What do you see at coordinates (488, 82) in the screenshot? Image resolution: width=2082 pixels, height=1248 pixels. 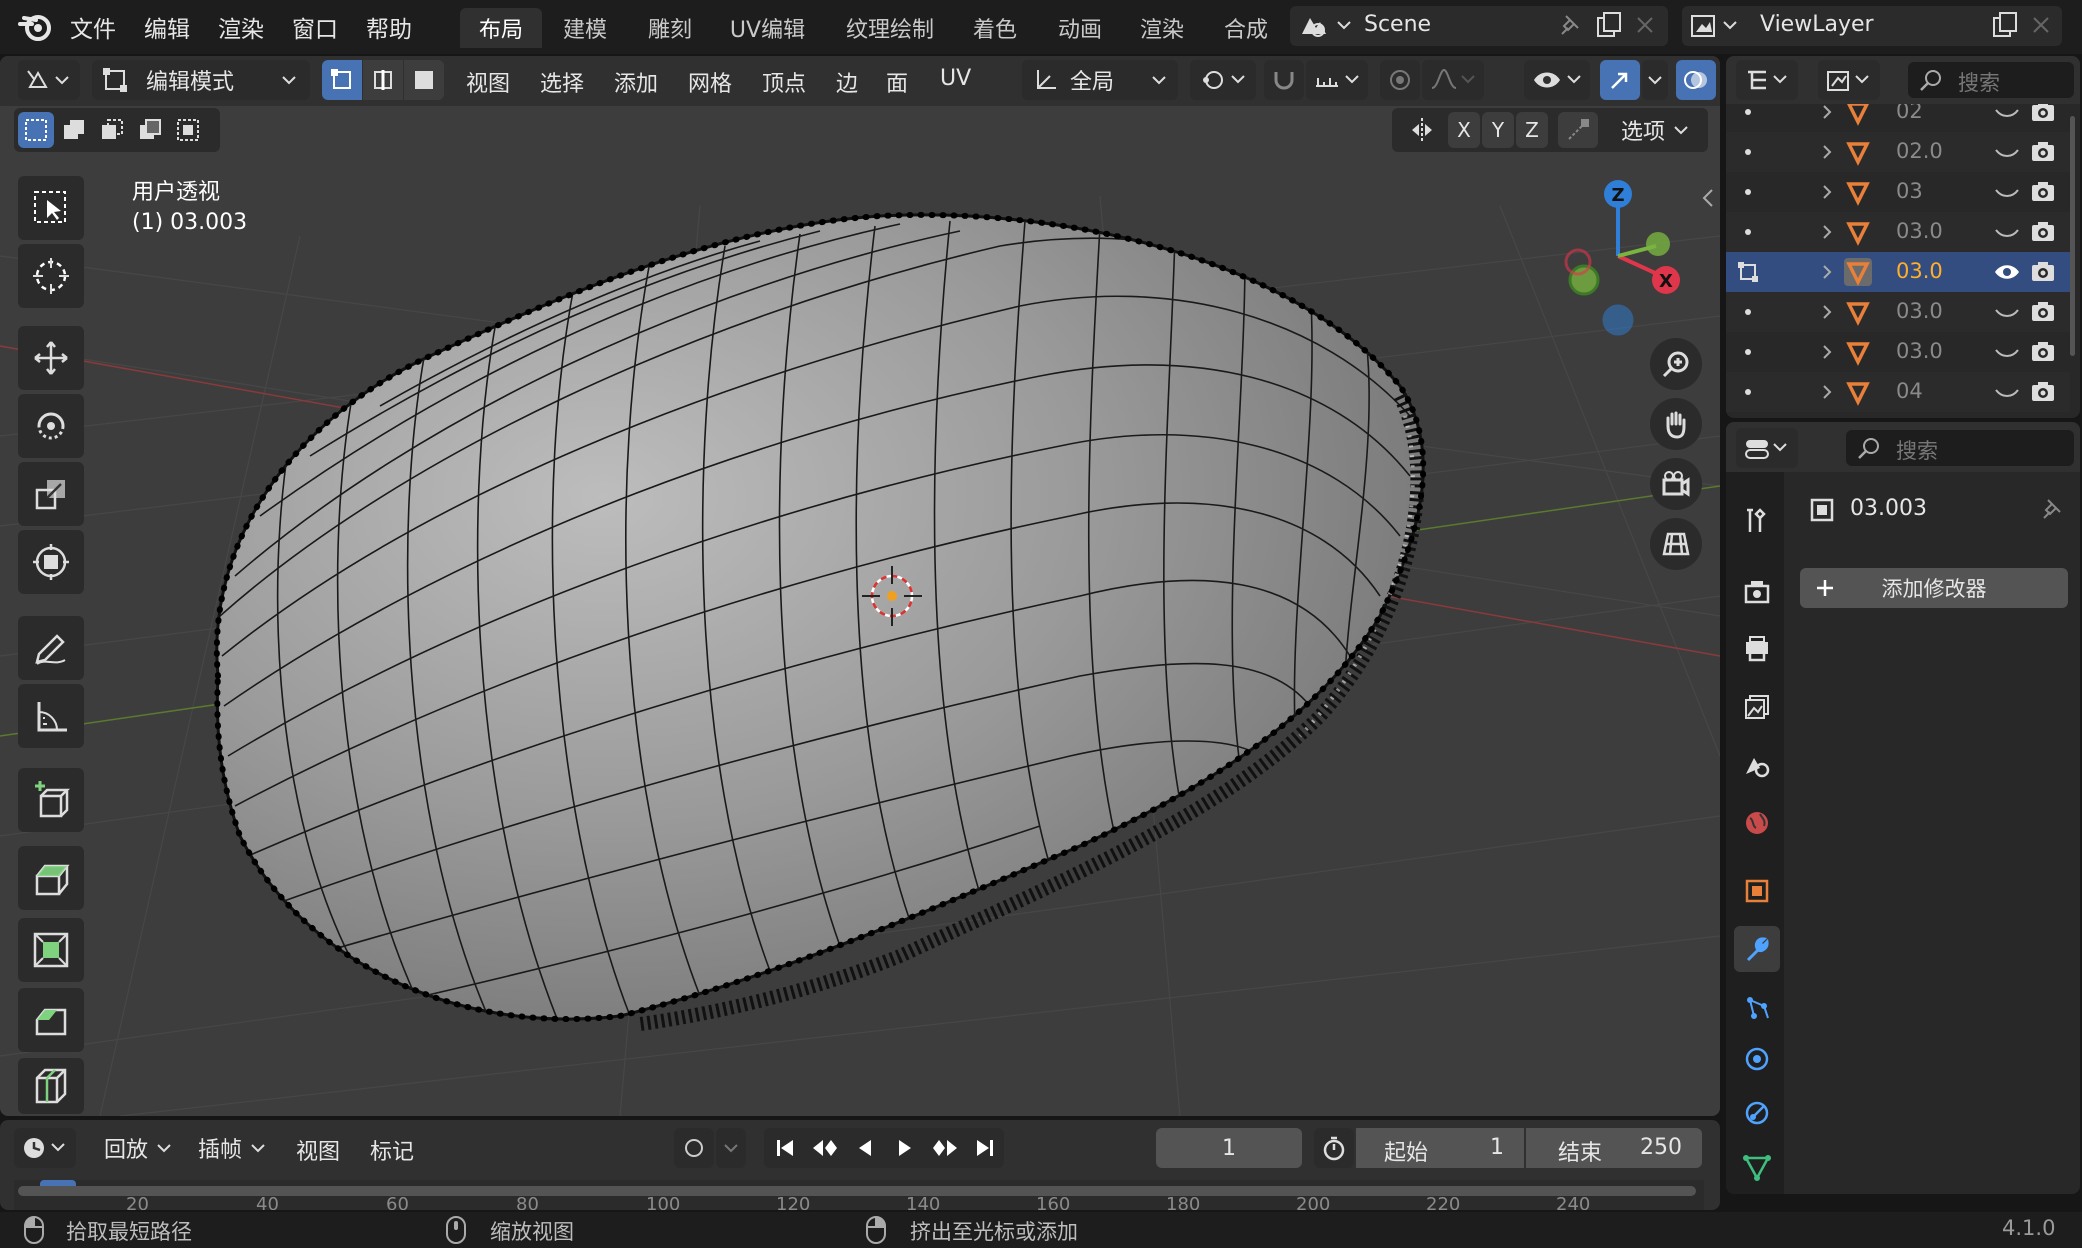 I see `menu-view: 视图` at bounding box center [488, 82].